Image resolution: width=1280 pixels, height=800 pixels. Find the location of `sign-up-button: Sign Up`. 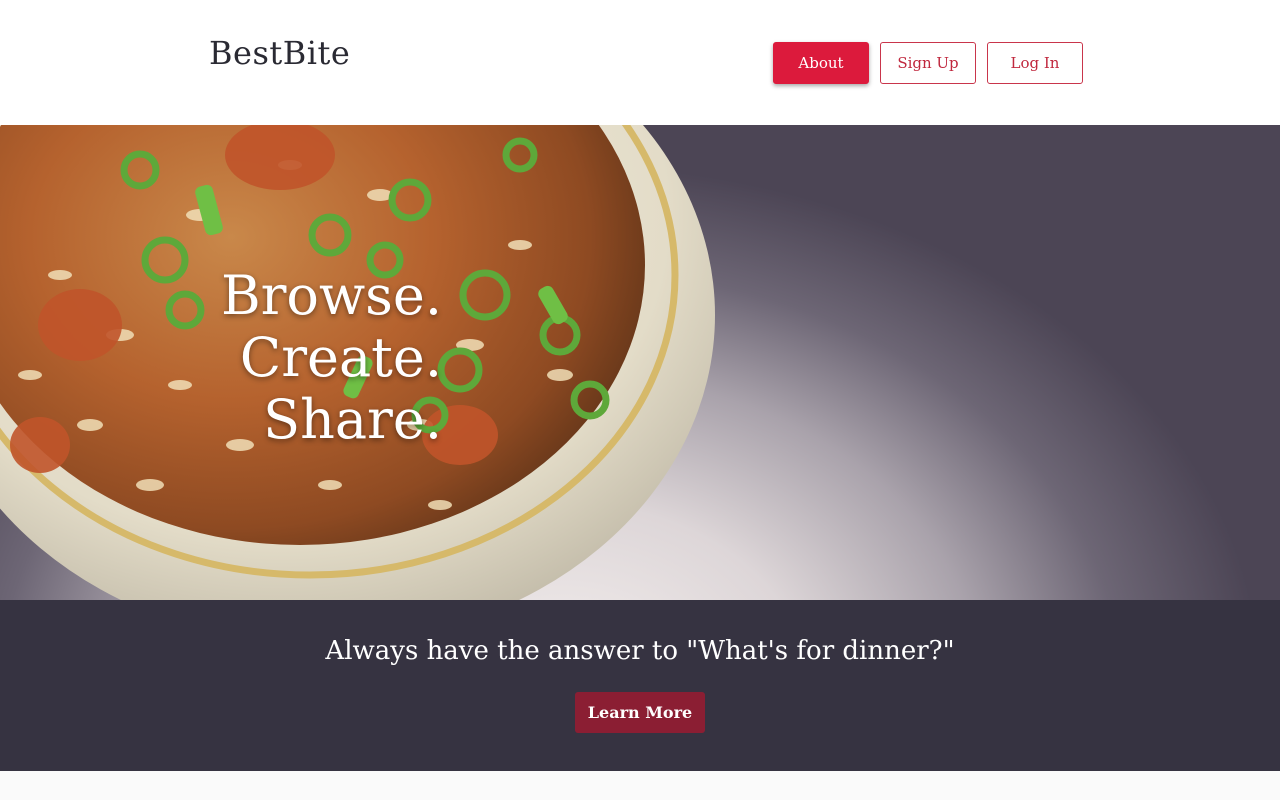

sign-up-button: Sign Up is located at coordinates (928, 63).